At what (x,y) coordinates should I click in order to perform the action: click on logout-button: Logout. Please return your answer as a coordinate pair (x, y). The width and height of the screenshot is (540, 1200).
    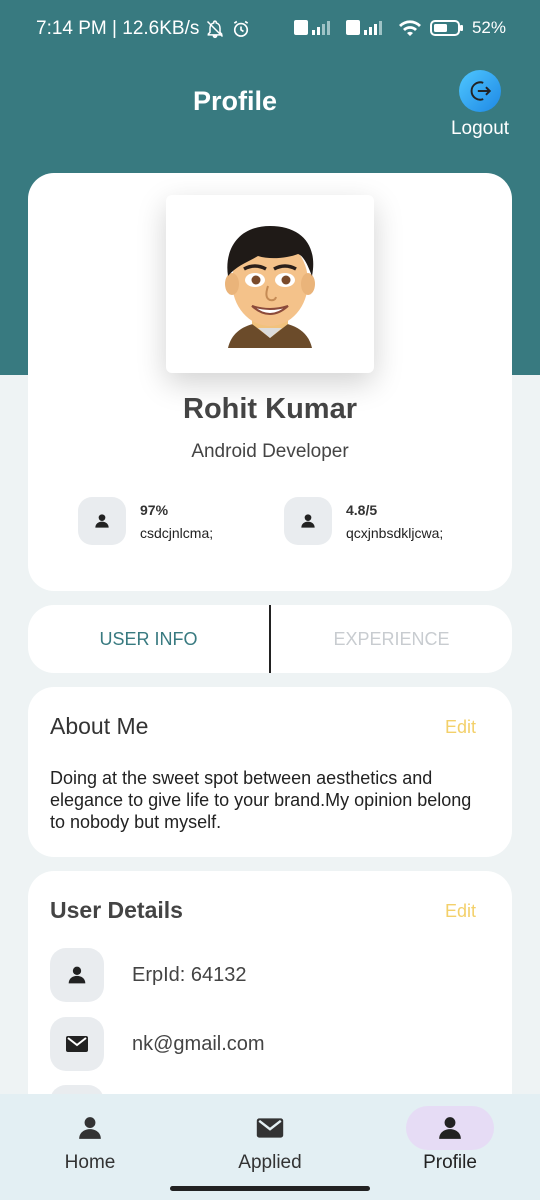
    Looking at the image, I should click on (480, 105).